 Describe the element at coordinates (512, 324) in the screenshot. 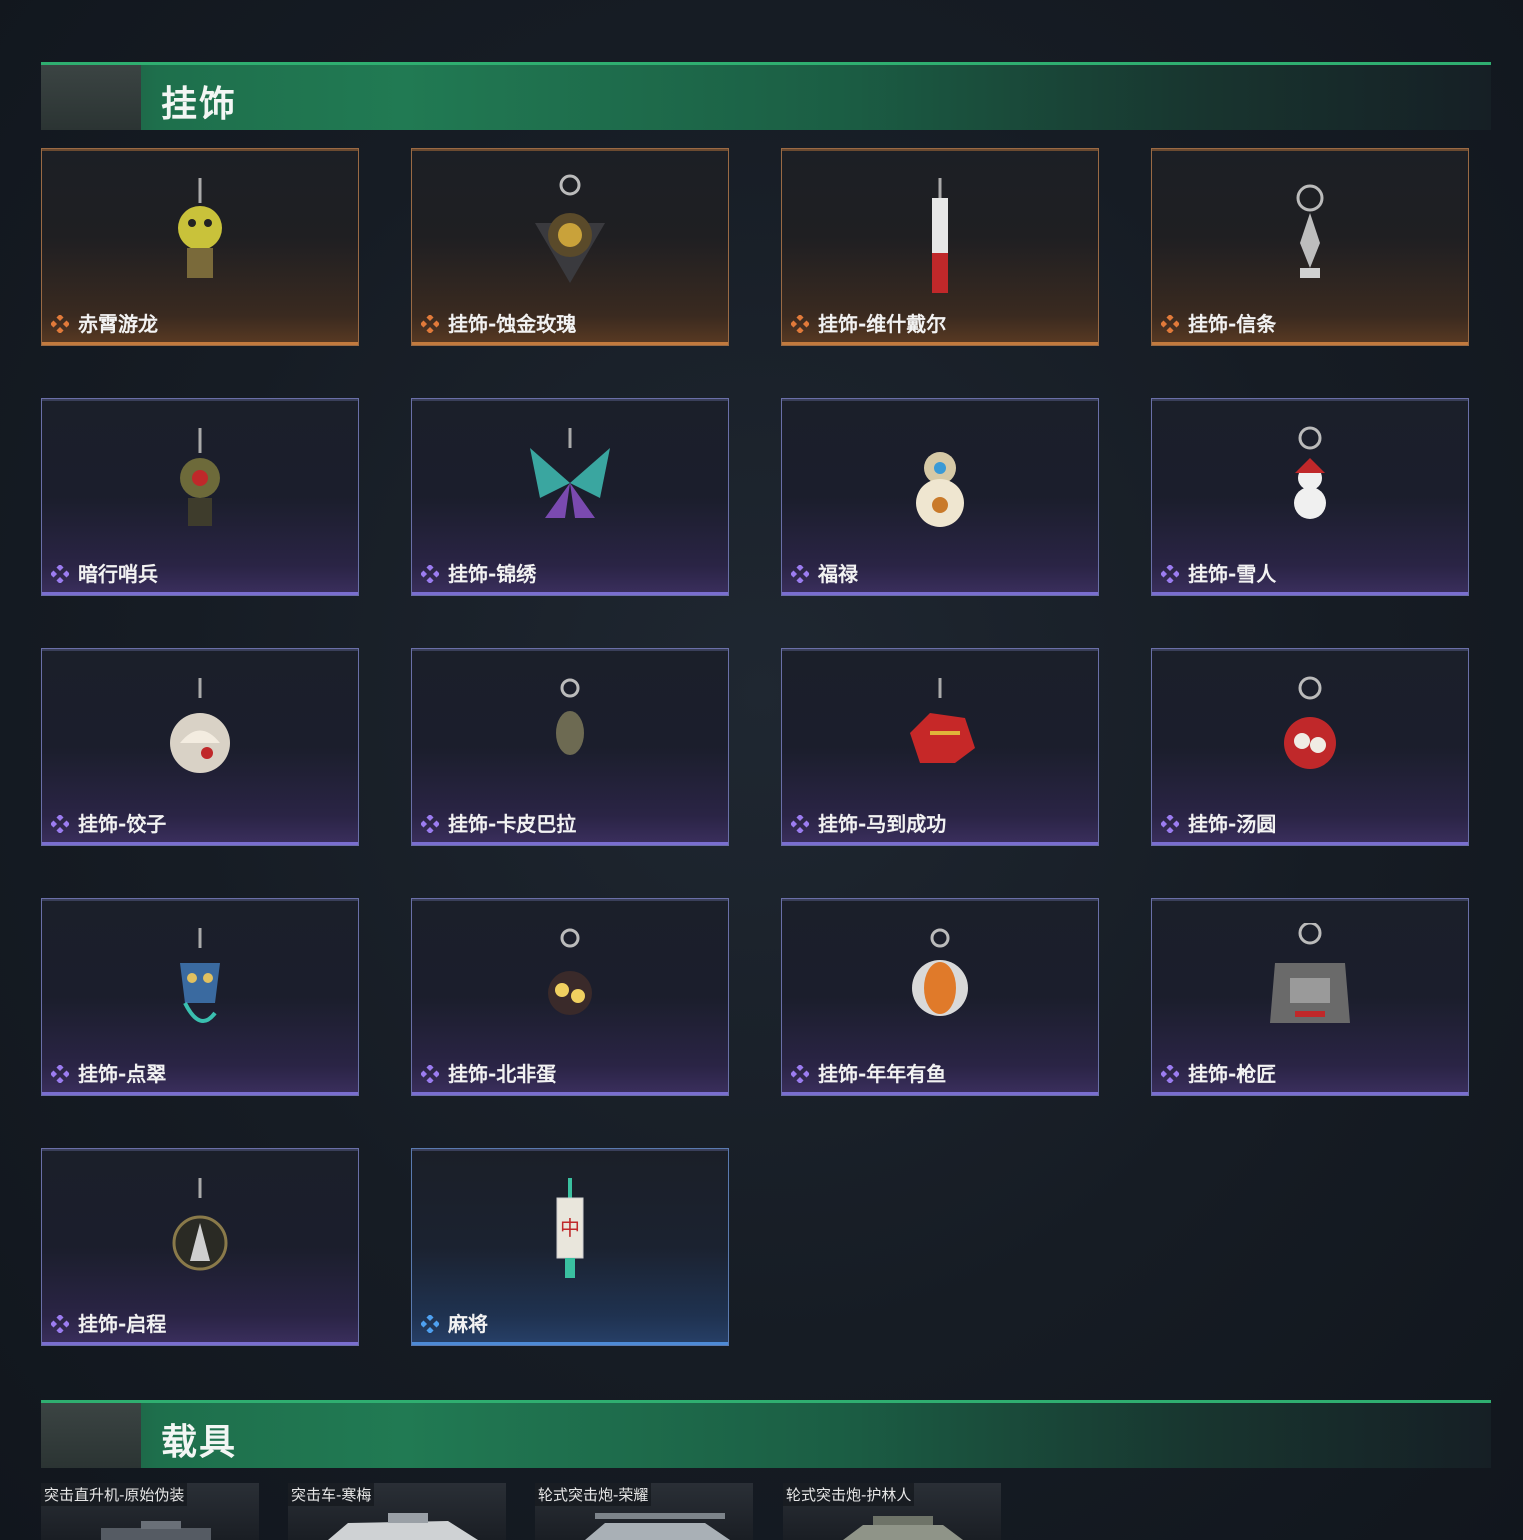

I see `charm-label: 挂饰-蚀金玫瑰` at that location.